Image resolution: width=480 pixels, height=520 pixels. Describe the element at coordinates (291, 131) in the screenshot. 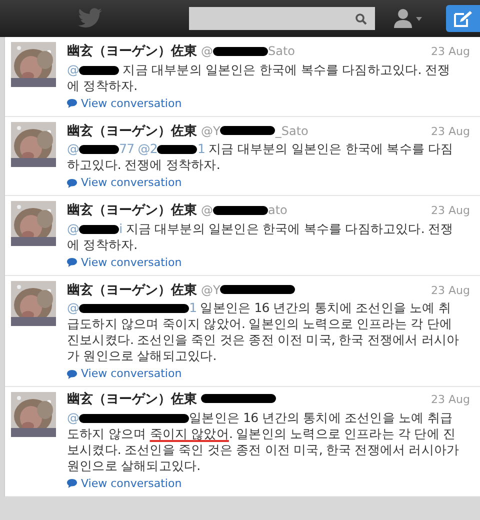

I see `user-handle: _Sato` at that location.